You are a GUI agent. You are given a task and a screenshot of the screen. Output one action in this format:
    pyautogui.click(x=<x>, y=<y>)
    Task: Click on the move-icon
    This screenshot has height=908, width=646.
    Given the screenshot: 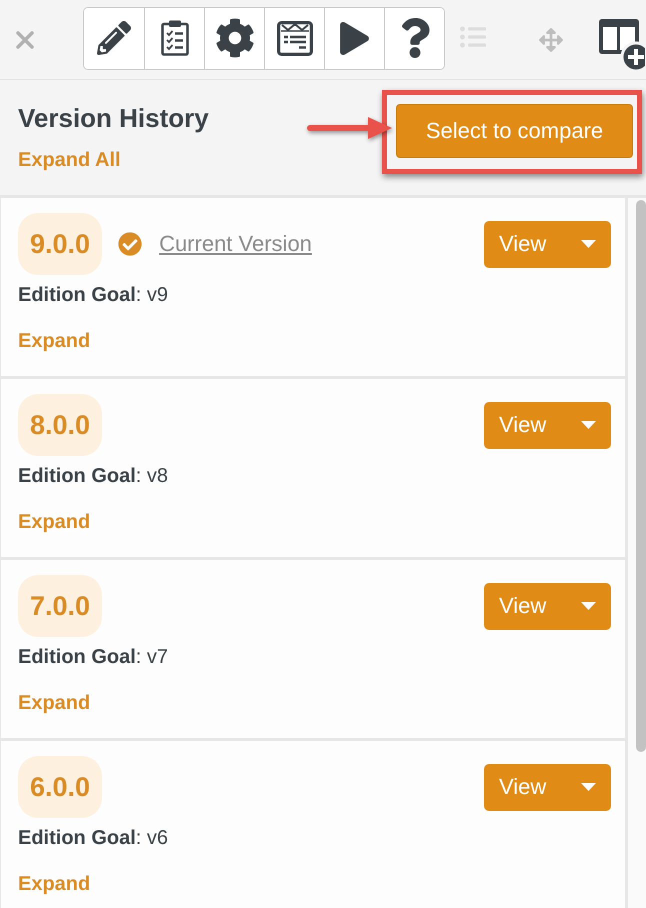 What is the action you would take?
    pyautogui.click(x=551, y=40)
    